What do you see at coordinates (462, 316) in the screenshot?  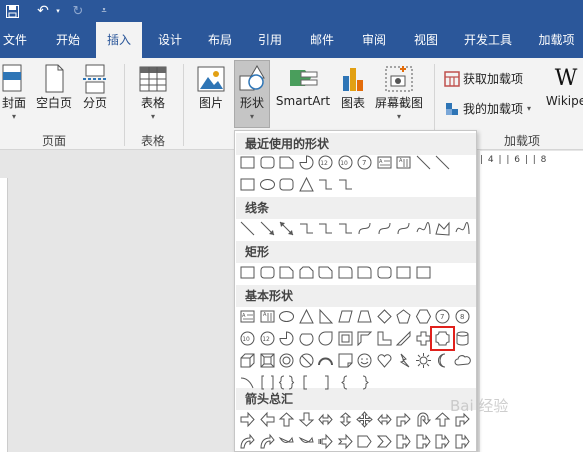 I see `num8-shape-icon: 8` at bounding box center [462, 316].